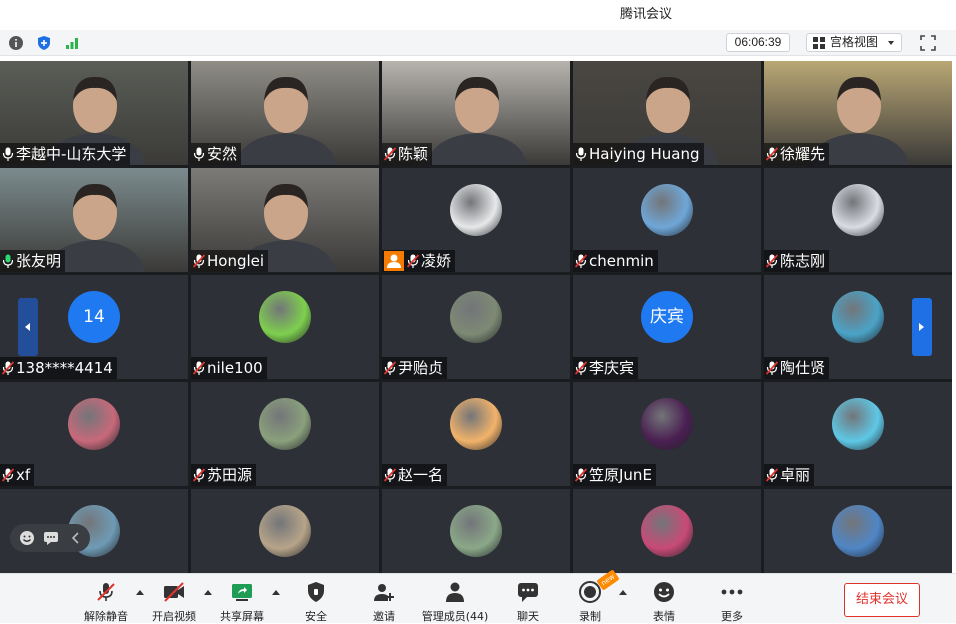 The image size is (956, 624). I want to click on next-page-button, so click(922, 327).